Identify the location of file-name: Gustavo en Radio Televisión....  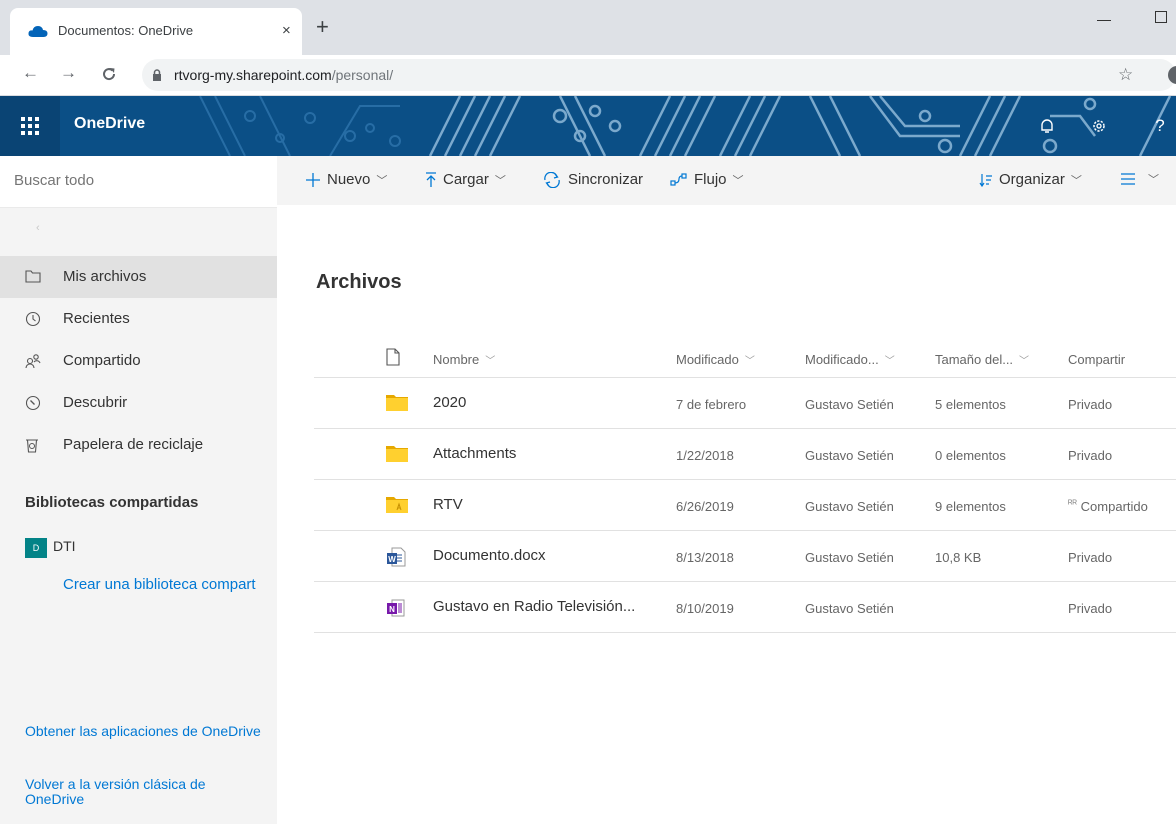
(548, 606).